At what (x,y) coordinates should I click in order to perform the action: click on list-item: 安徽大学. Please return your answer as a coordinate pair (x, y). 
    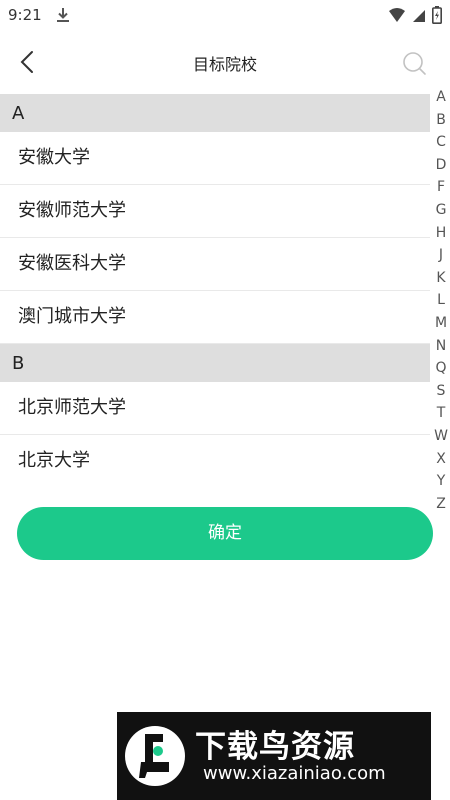
    Looking at the image, I should click on (215, 158).